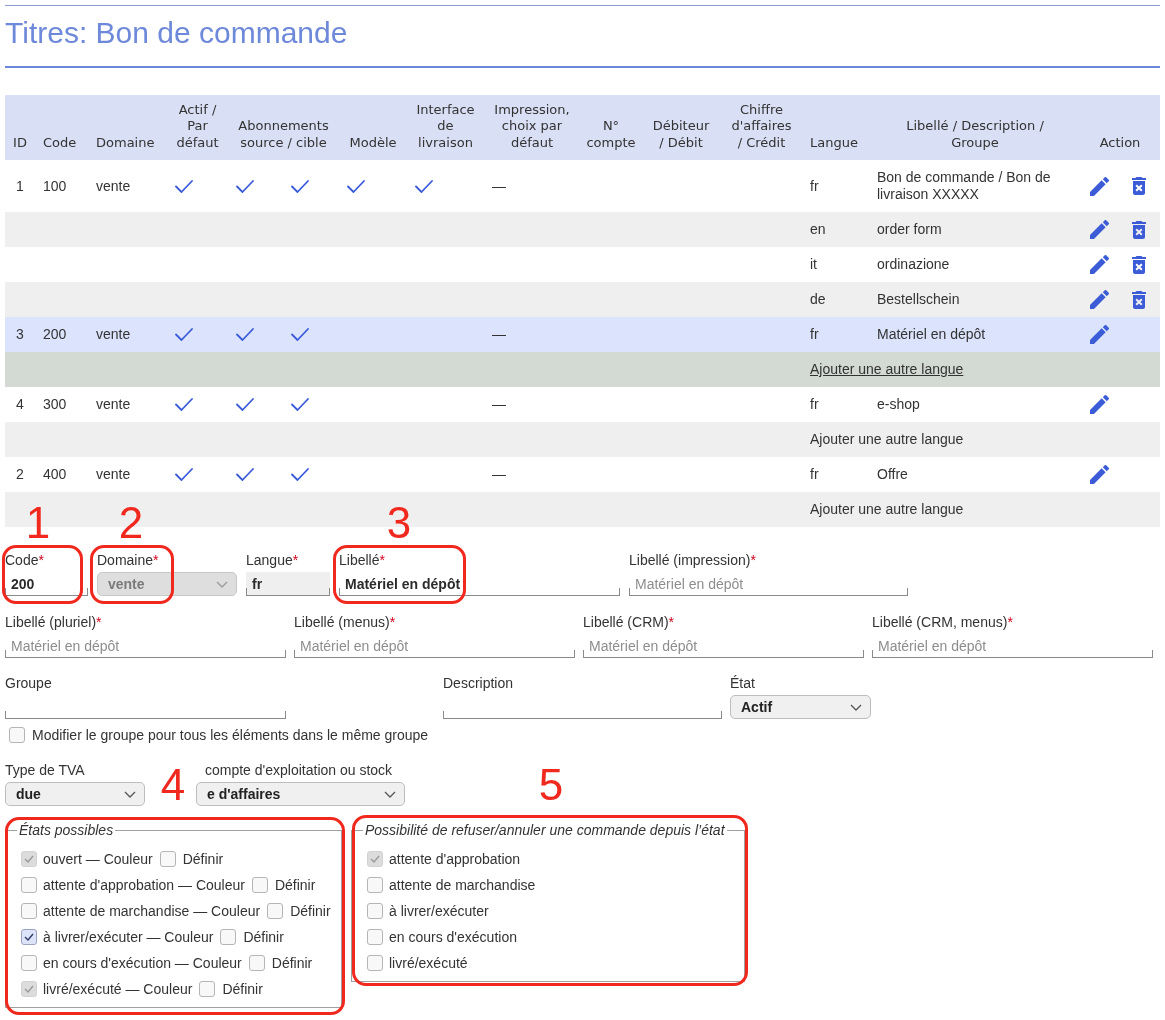  Describe the element at coordinates (60, 142) in the screenshot. I see `column-header: Code` at that location.